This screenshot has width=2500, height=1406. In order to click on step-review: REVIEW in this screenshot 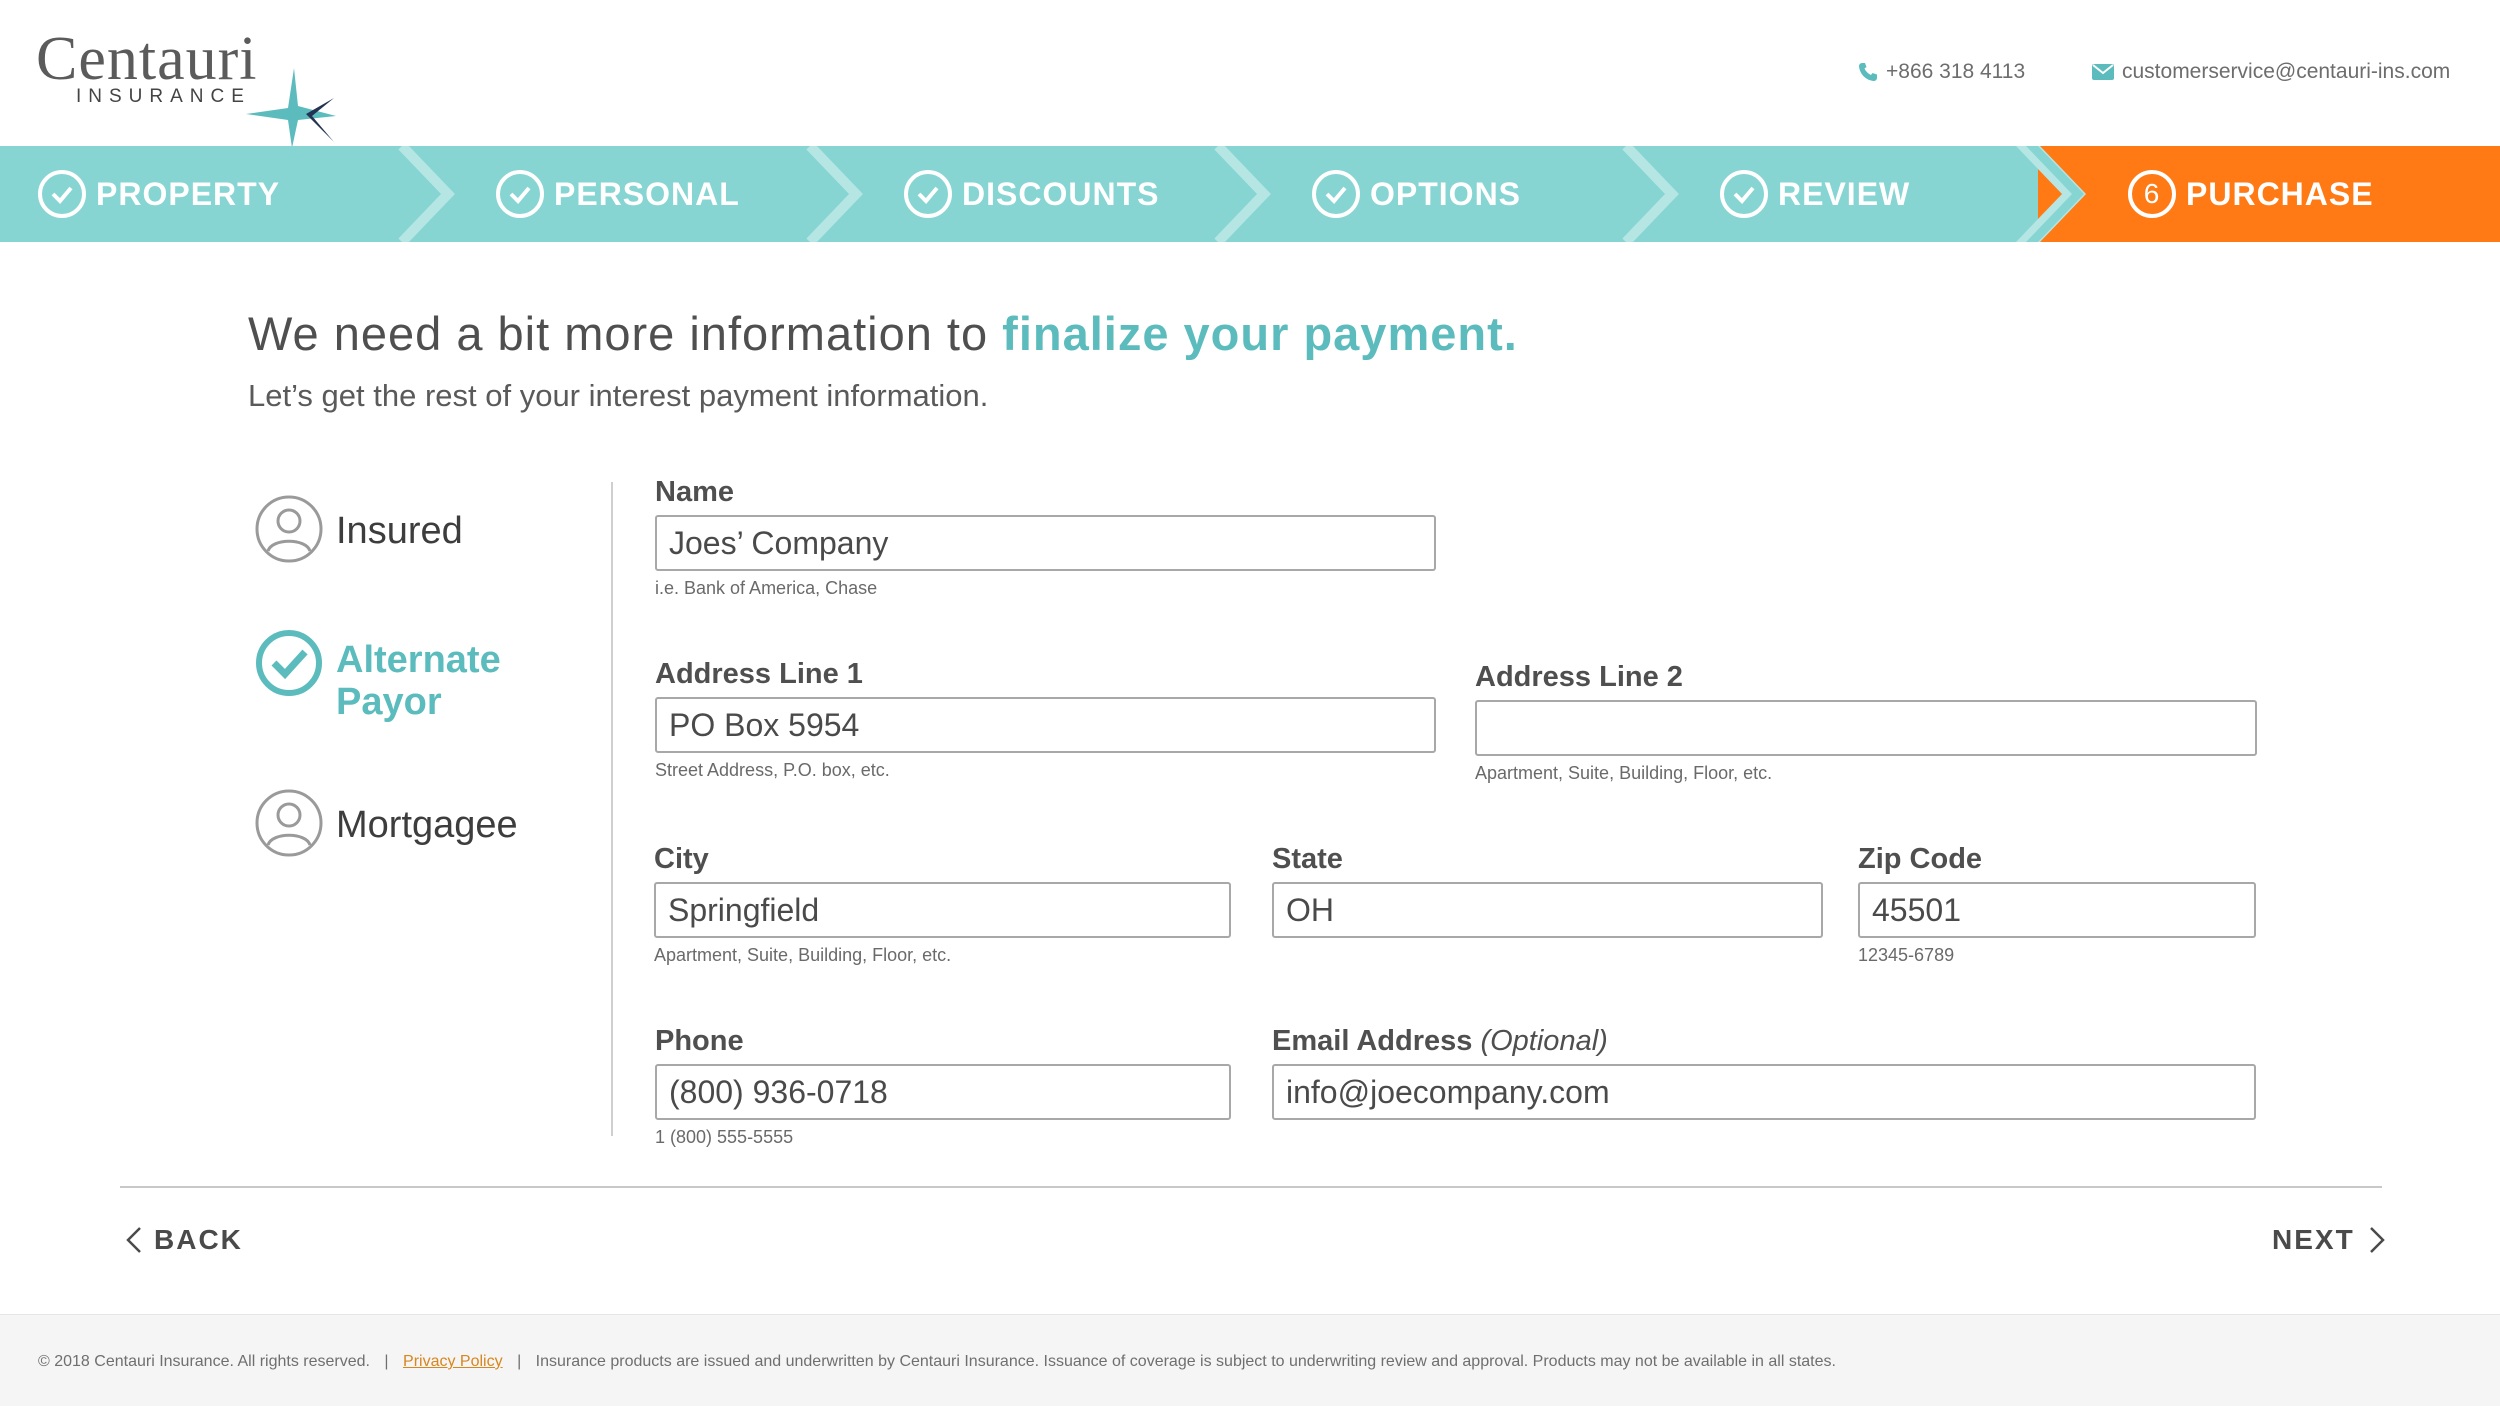, I will do `click(1815, 194)`.